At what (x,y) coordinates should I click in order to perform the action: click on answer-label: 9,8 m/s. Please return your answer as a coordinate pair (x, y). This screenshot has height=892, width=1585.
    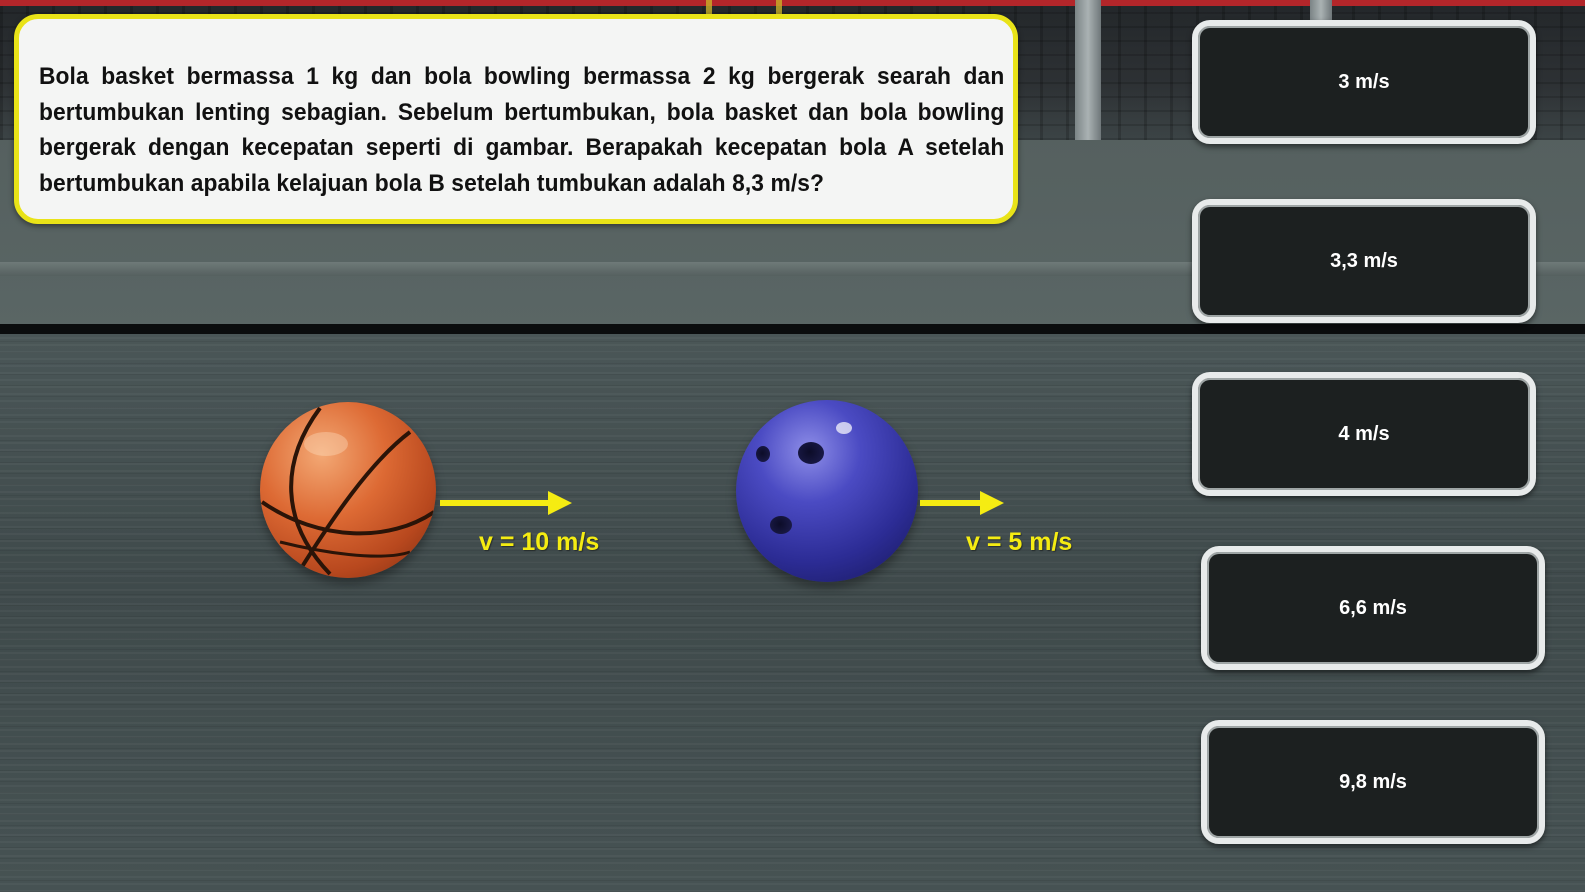
    Looking at the image, I should click on (1373, 781).